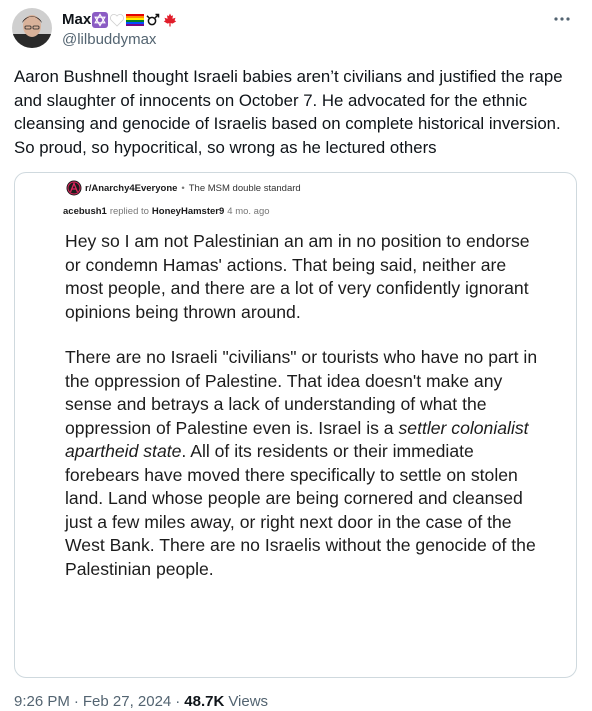  I want to click on commenter-name: acebush1, so click(85, 211).